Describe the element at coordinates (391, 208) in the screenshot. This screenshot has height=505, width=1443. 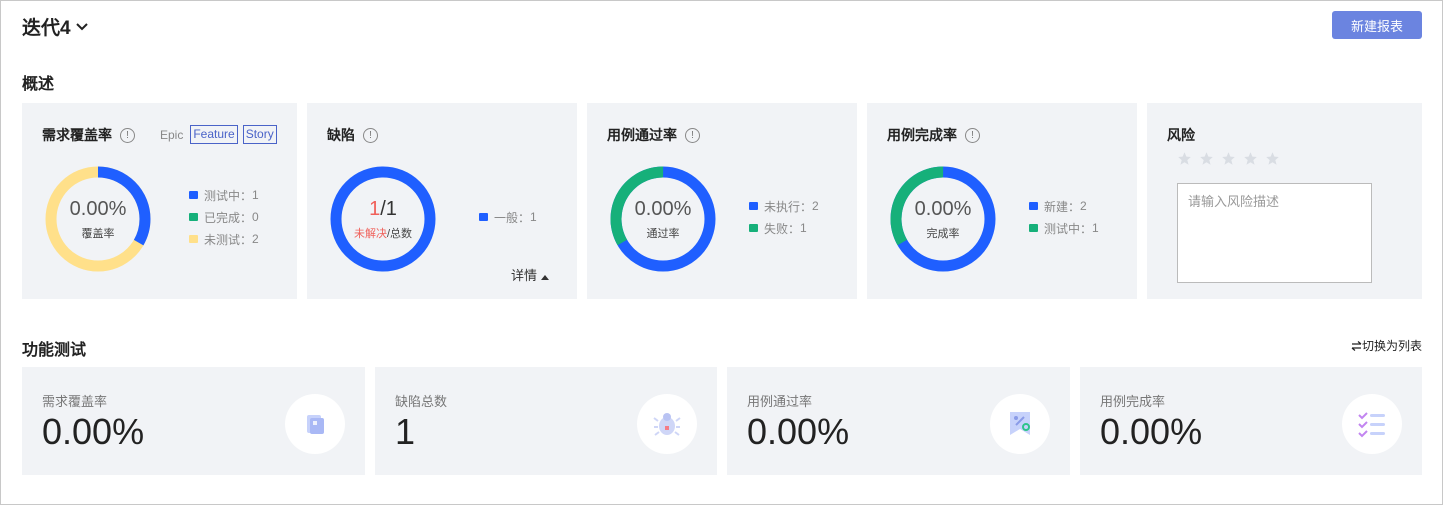
I see `total-count: 1` at that location.